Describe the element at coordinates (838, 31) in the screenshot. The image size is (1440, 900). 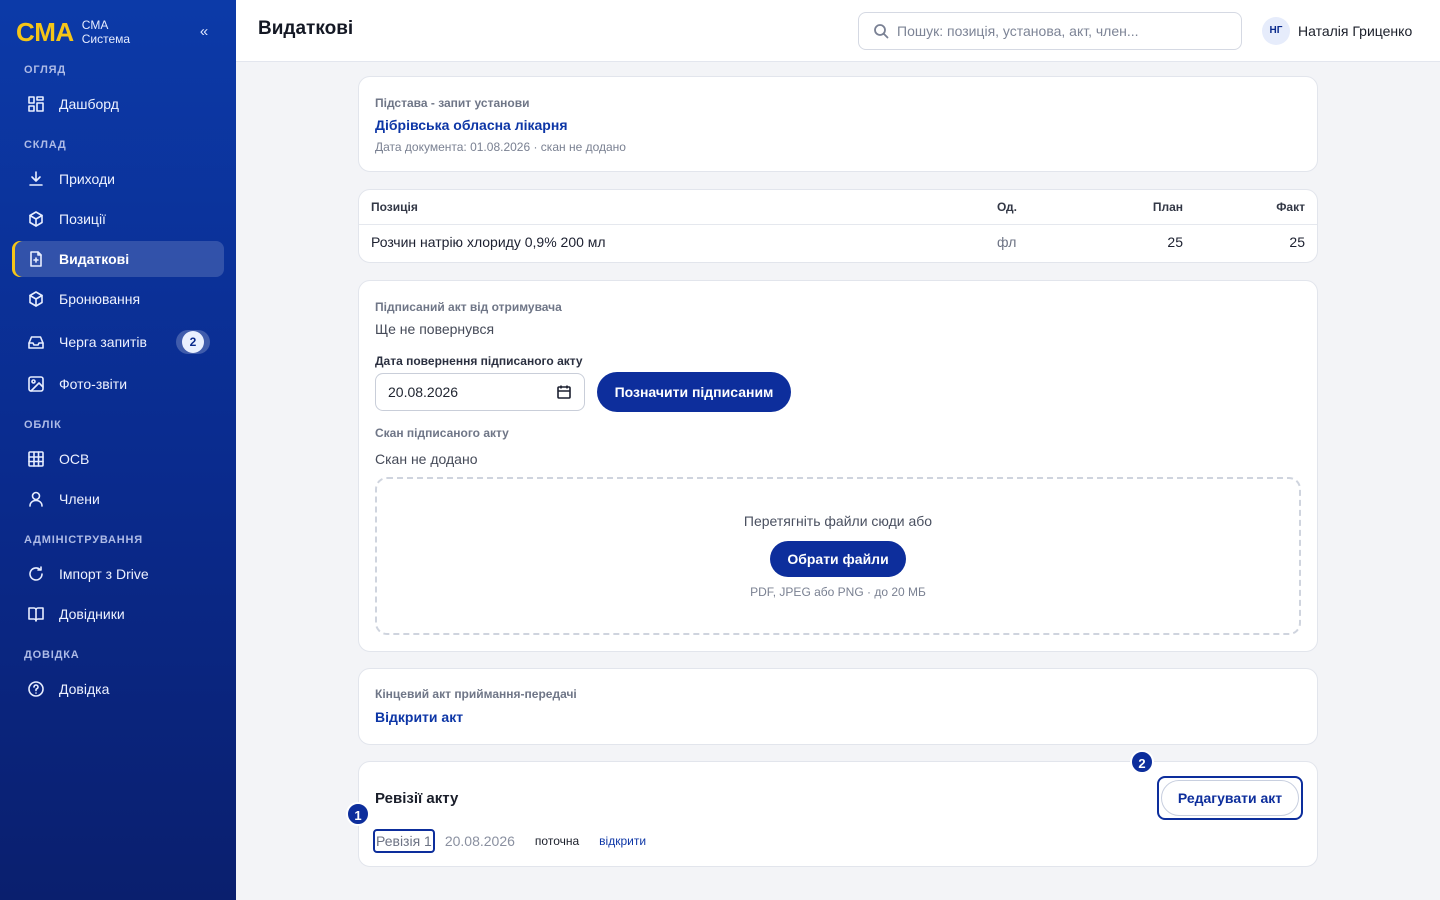
I see `top-header: Видаткові НГ Наталія Гриценко` at that location.